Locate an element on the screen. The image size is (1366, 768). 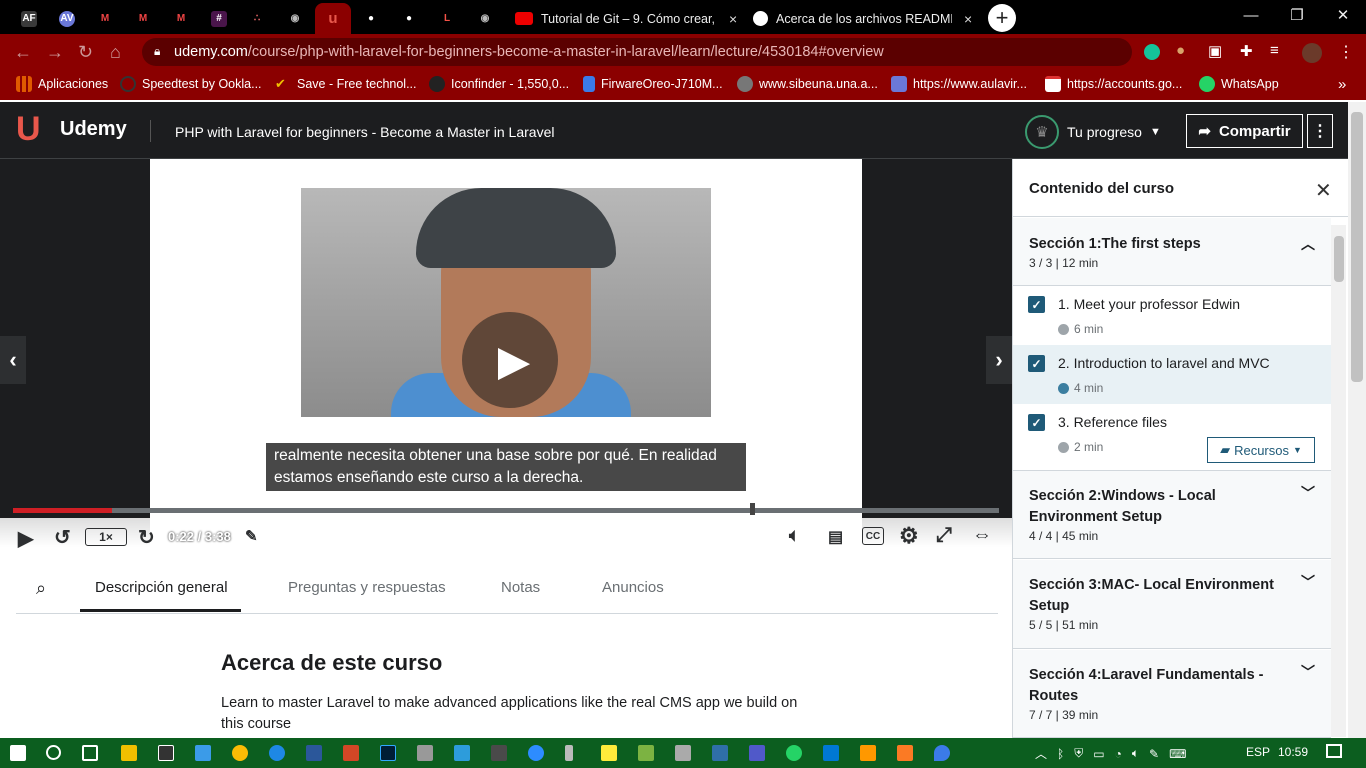
tab-laravel: L is located at coordinates (447, 18).